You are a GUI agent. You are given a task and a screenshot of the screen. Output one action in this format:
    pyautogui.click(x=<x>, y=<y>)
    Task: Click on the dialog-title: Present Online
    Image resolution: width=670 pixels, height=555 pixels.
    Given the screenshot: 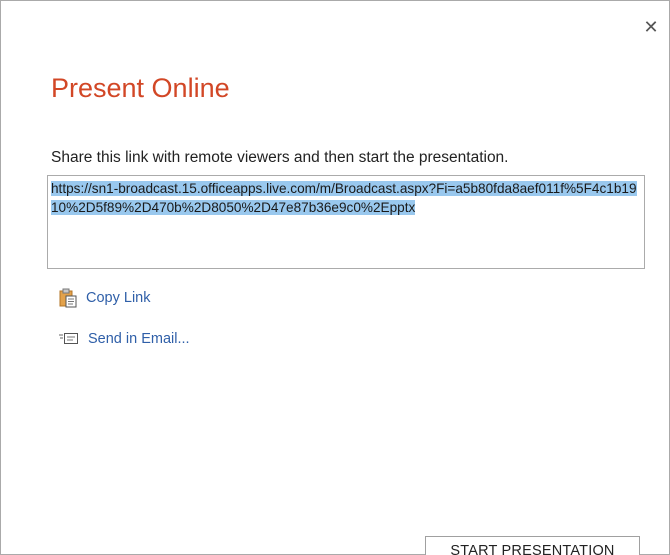 What is the action you would take?
    pyautogui.click(x=140, y=88)
    